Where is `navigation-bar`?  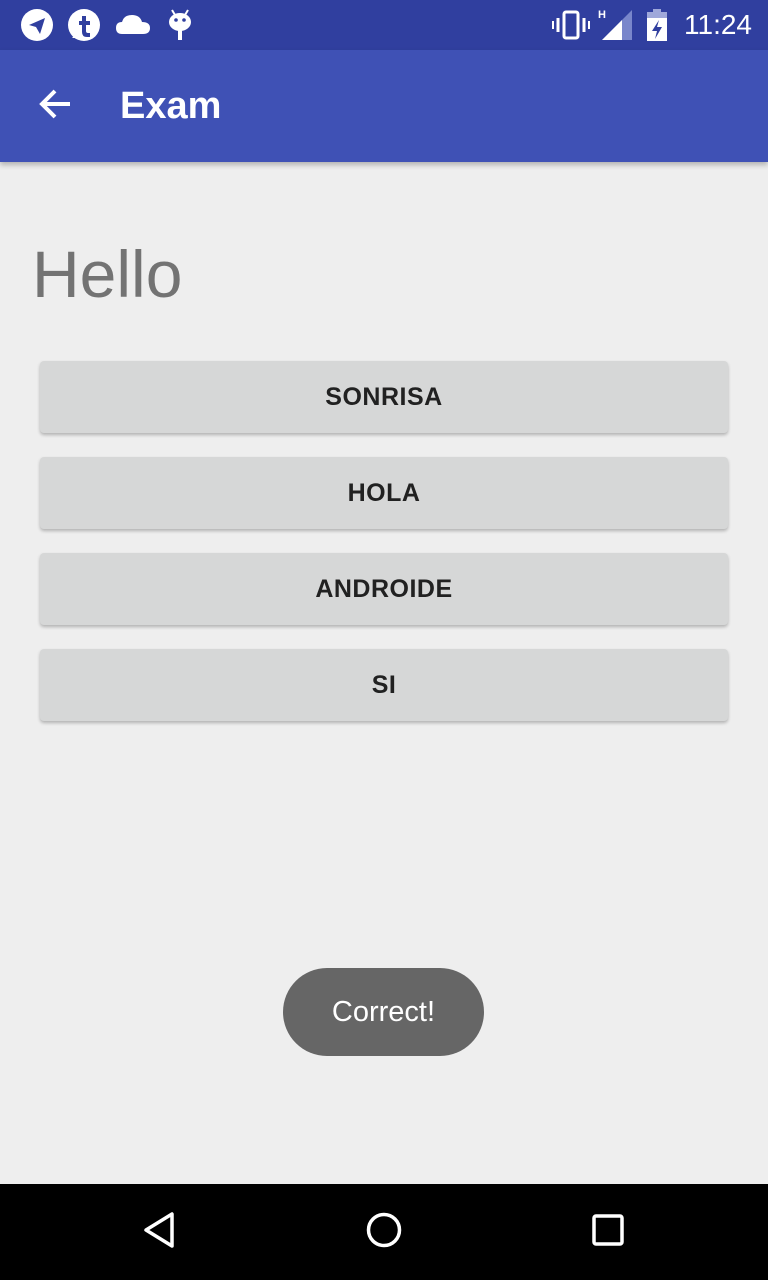
navigation-bar is located at coordinates (384, 1232).